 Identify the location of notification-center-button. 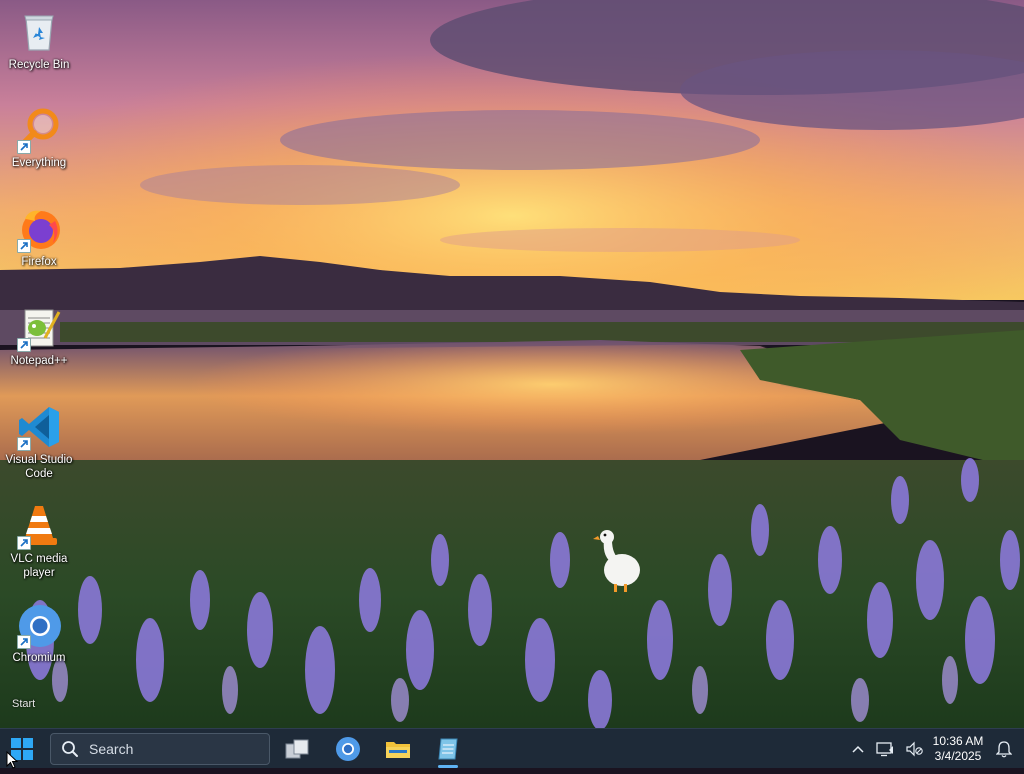
(1004, 749).